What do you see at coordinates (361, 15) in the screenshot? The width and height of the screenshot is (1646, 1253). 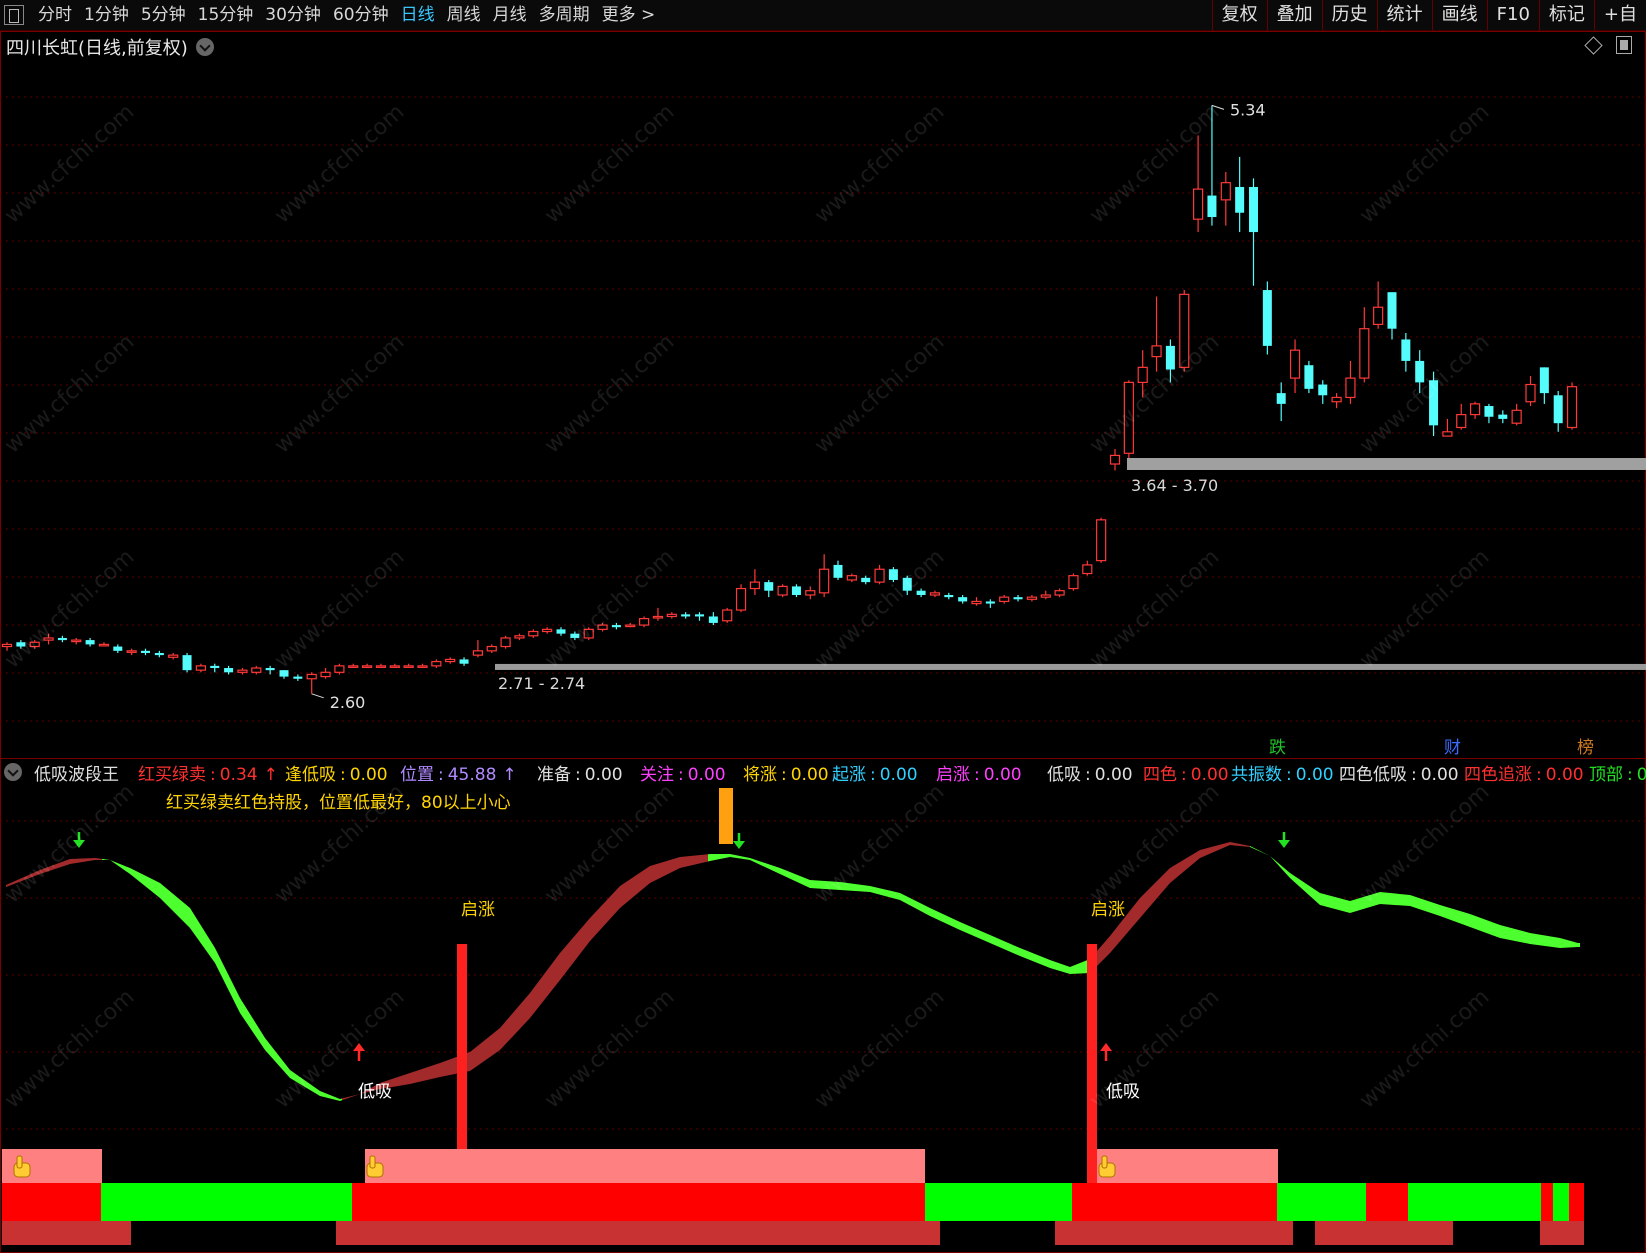 I see `period-tab: 60分钟` at bounding box center [361, 15].